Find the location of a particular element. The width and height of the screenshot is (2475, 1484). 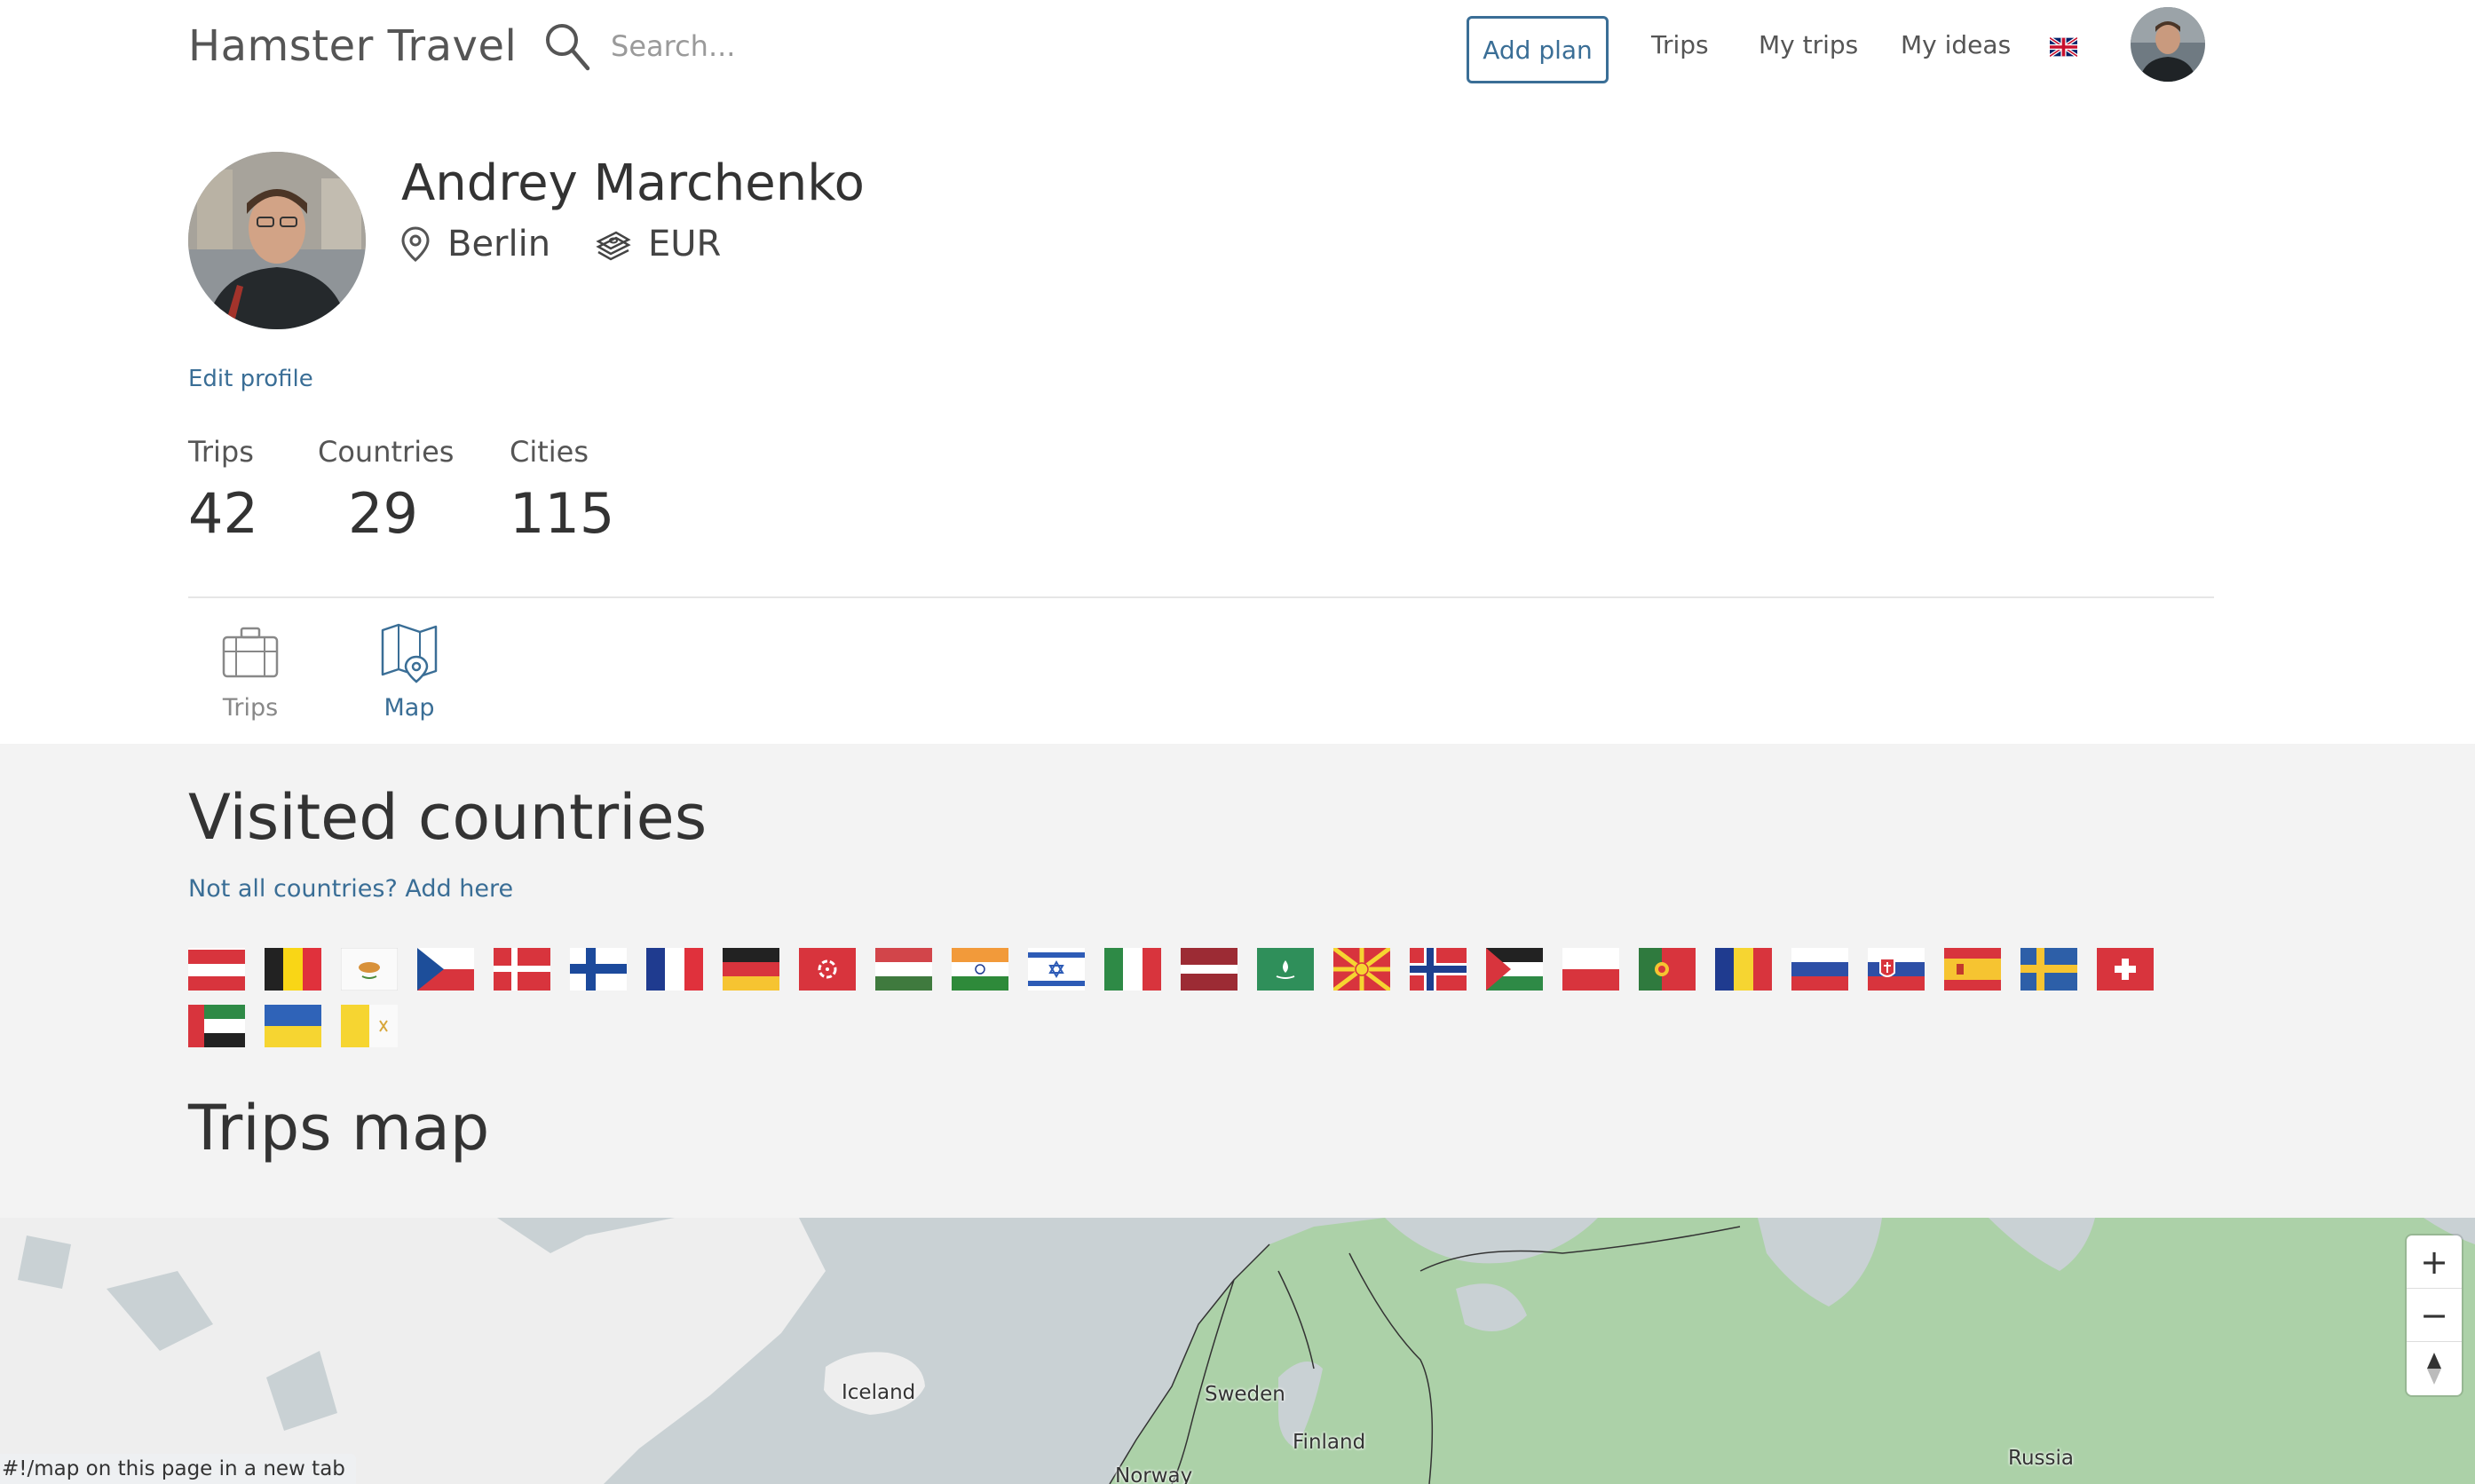

latvia-flag-icon is located at coordinates (1209, 969).